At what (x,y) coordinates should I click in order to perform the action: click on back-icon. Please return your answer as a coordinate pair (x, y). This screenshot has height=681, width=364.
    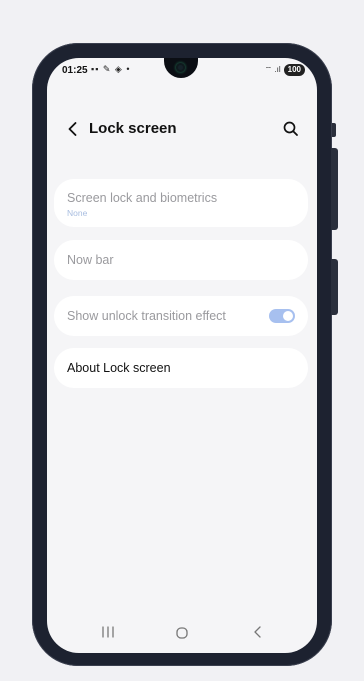
    Looking at the image, I should click on (258, 632).